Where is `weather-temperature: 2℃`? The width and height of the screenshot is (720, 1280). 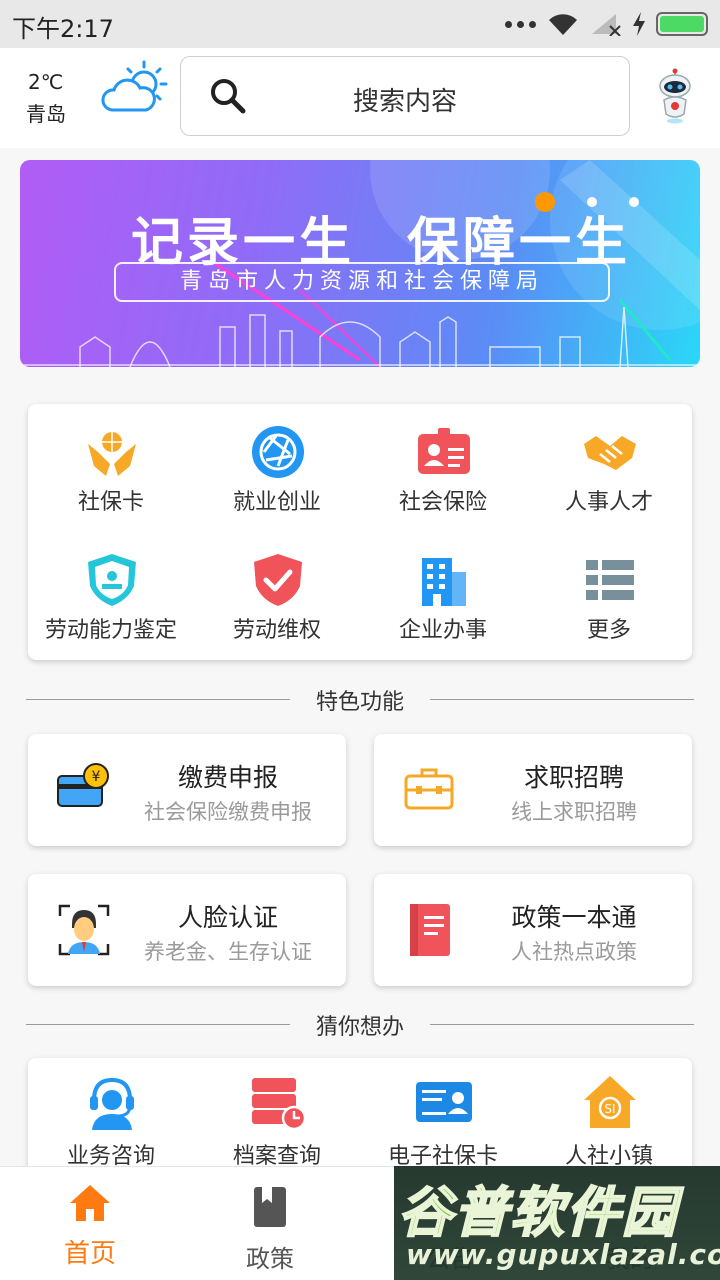
weather-temperature: 2℃ is located at coordinates (46, 82).